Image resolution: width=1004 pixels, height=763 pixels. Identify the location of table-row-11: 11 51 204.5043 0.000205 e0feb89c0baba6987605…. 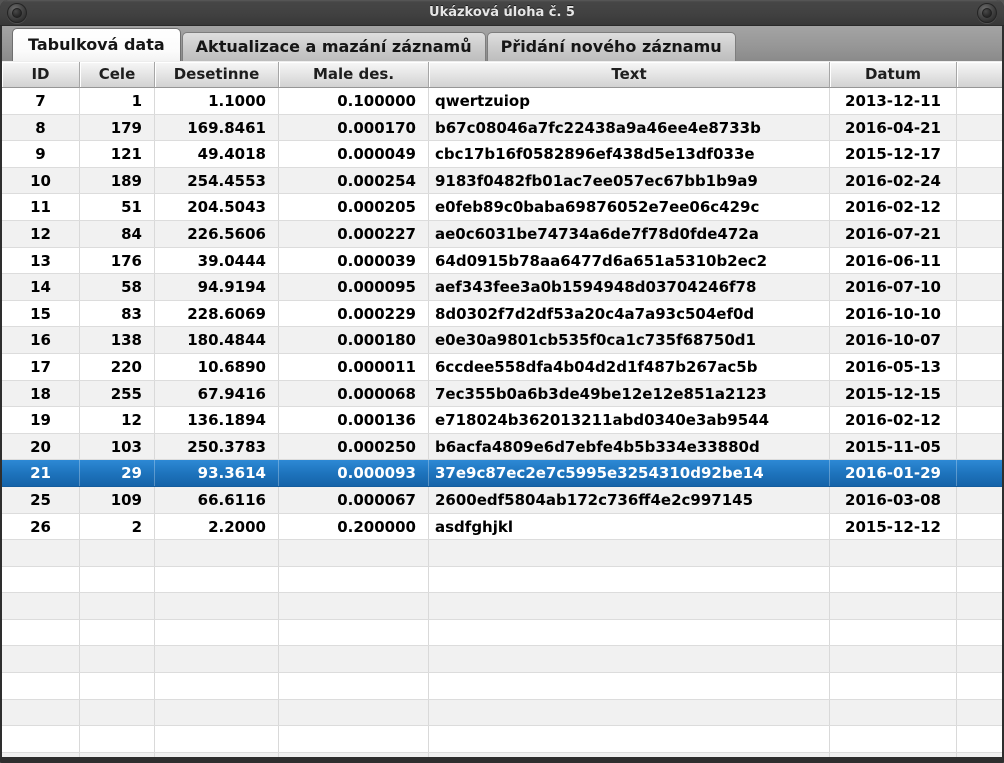
(502, 207).